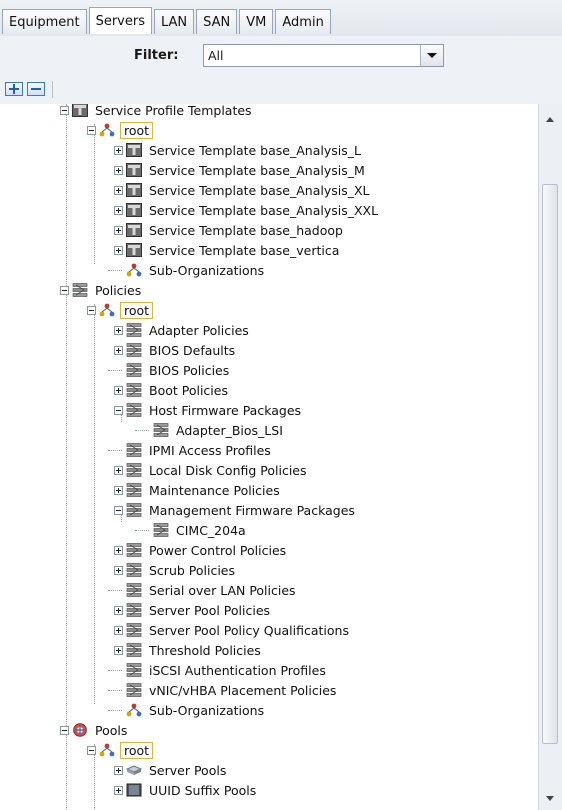  I want to click on tree-node-label: Policies, so click(118, 290).